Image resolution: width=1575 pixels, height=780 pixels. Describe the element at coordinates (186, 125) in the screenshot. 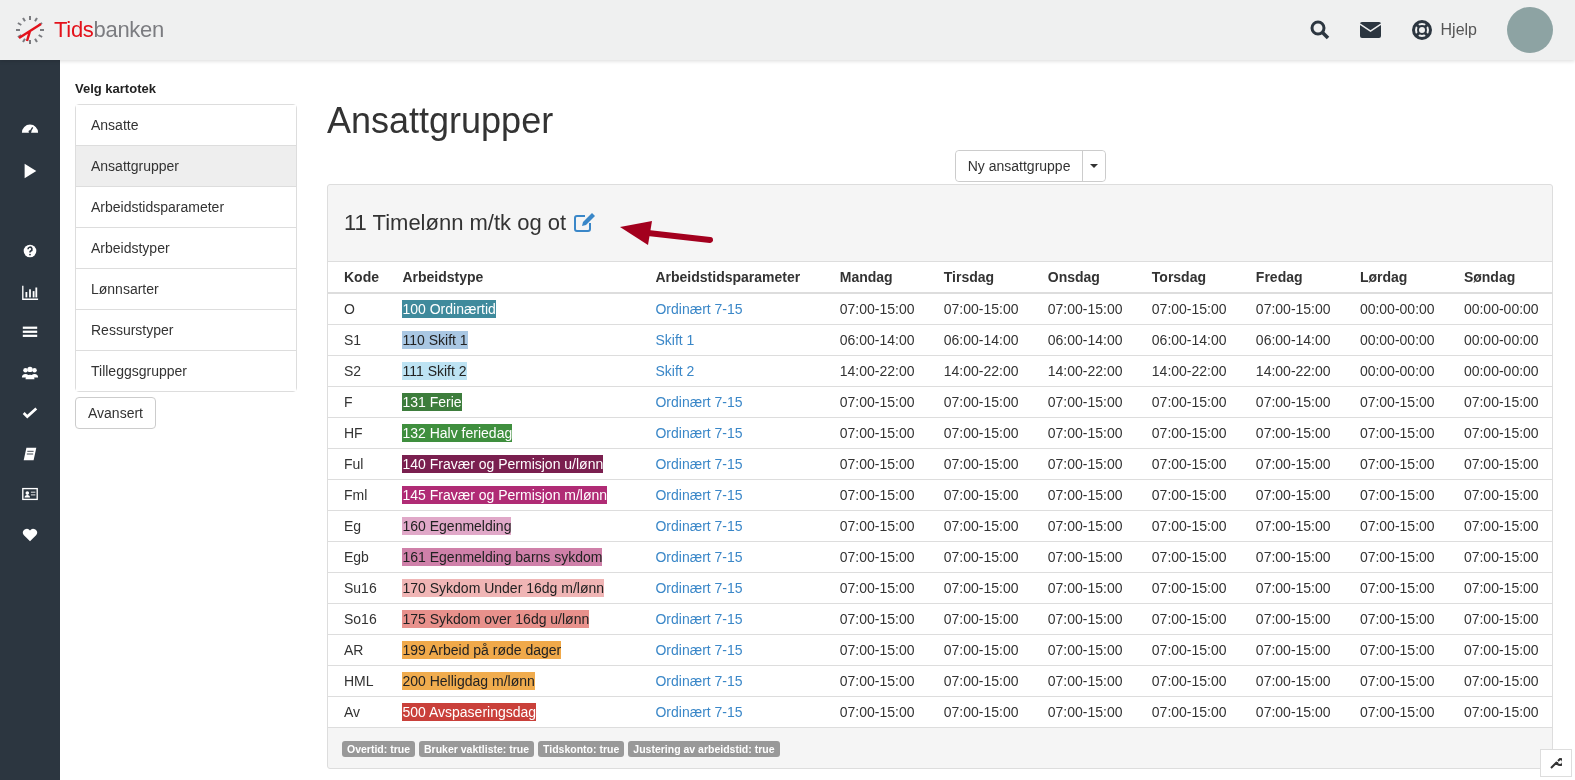

I see `kartotek-item: Ansatte` at that location.